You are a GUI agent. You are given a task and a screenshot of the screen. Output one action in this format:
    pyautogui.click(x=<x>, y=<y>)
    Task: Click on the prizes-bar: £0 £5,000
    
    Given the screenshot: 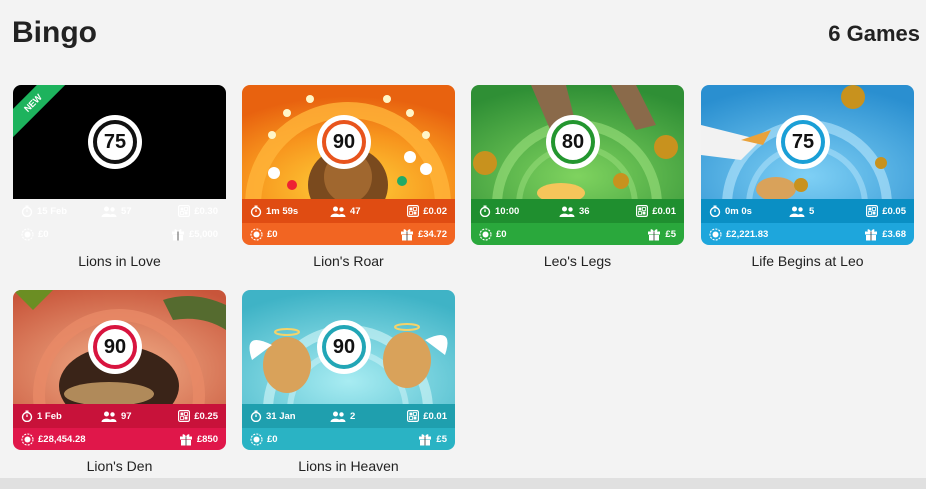 What is the action you would take?
    pyautogui.click(x=119, y=234)
    